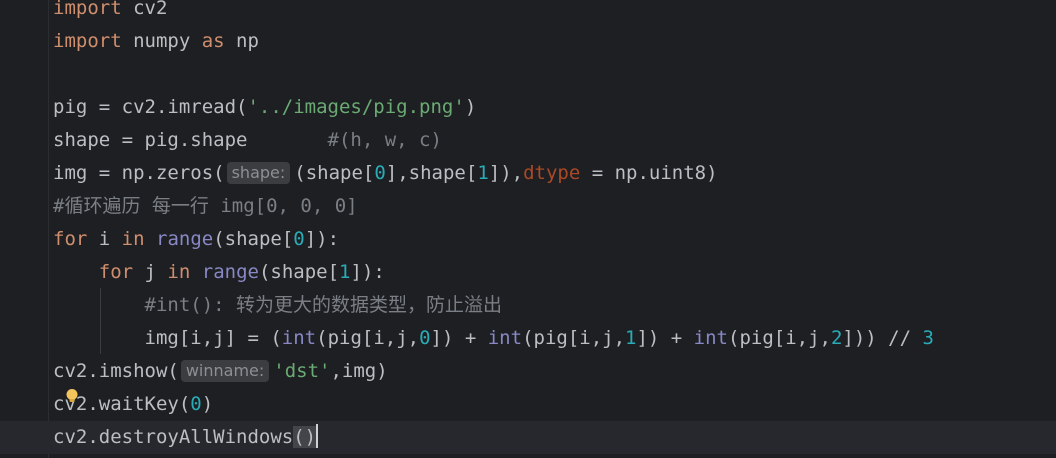 This screenshot has width=1056, height=458. Describe the element at coordinates (552, 173) in the screenshot. I see `keyword-argument: dtype` at that location.